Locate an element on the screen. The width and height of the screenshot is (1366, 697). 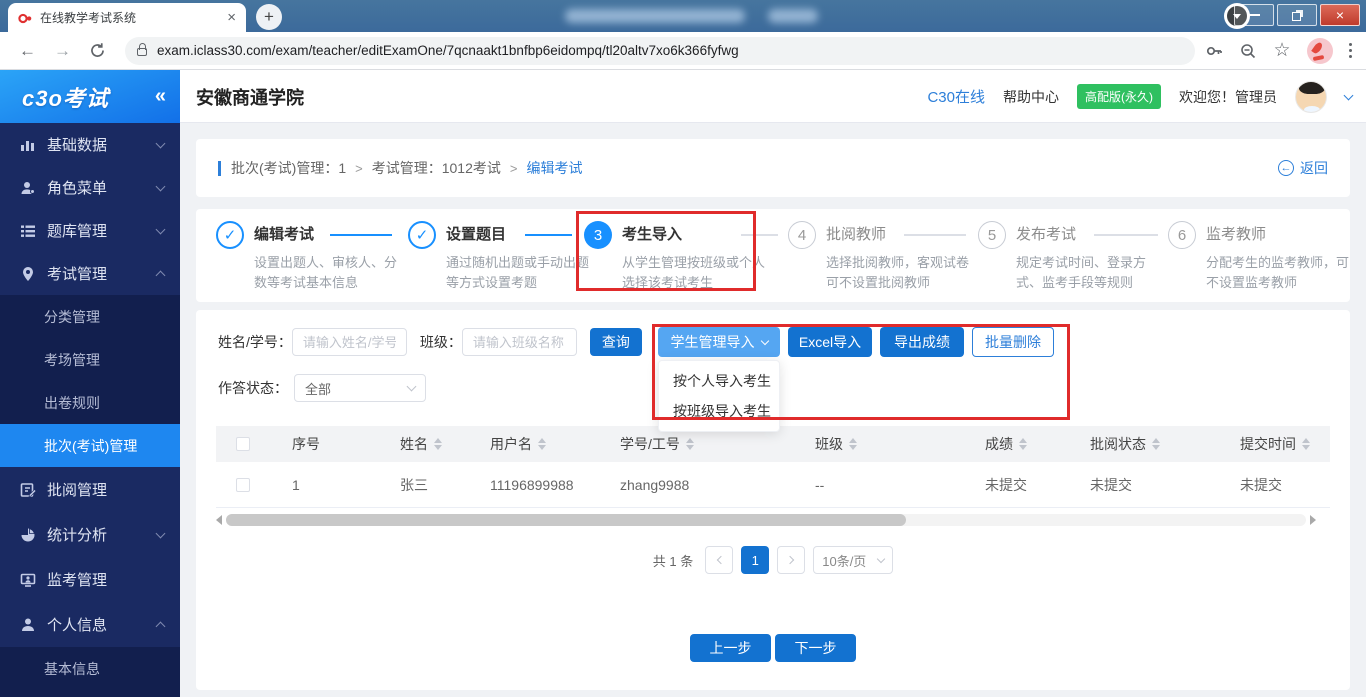
sidebar-item-label: 基础数据 is located at coordinates (77, 145).